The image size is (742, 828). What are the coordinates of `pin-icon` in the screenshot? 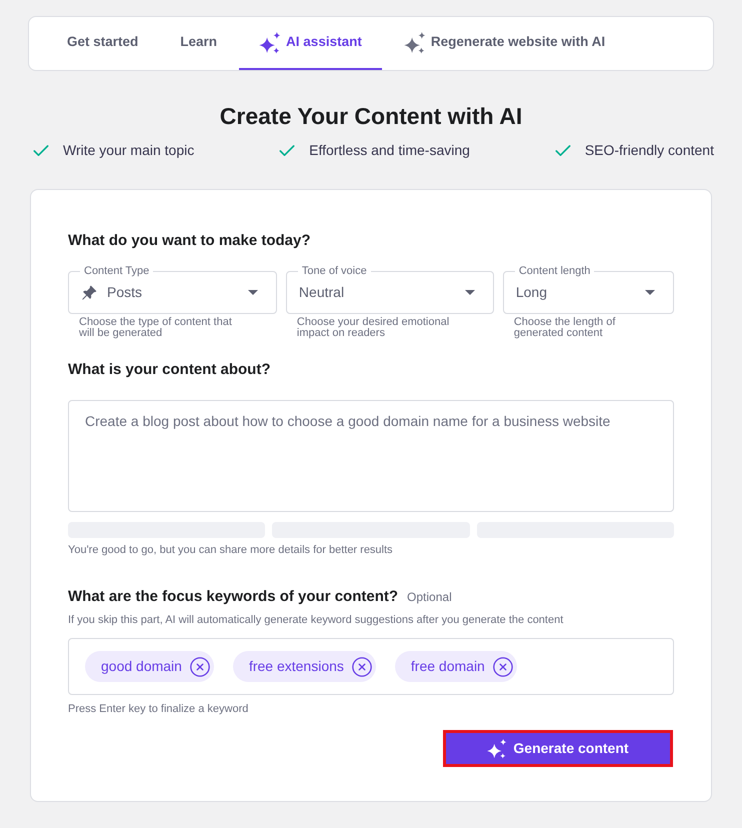 It's located at (89, 292).